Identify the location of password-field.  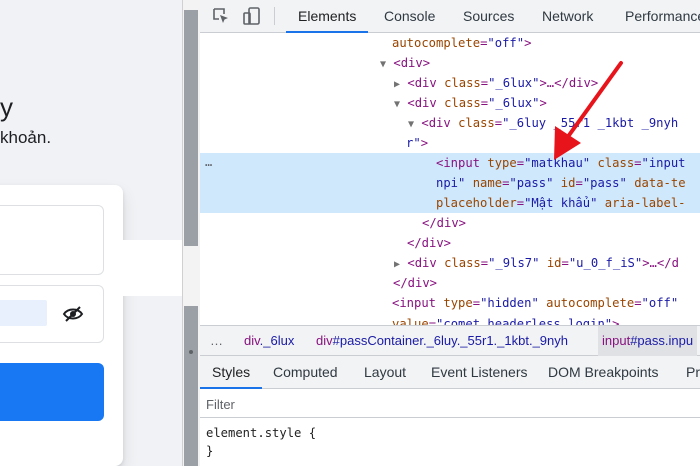
(52, 314).